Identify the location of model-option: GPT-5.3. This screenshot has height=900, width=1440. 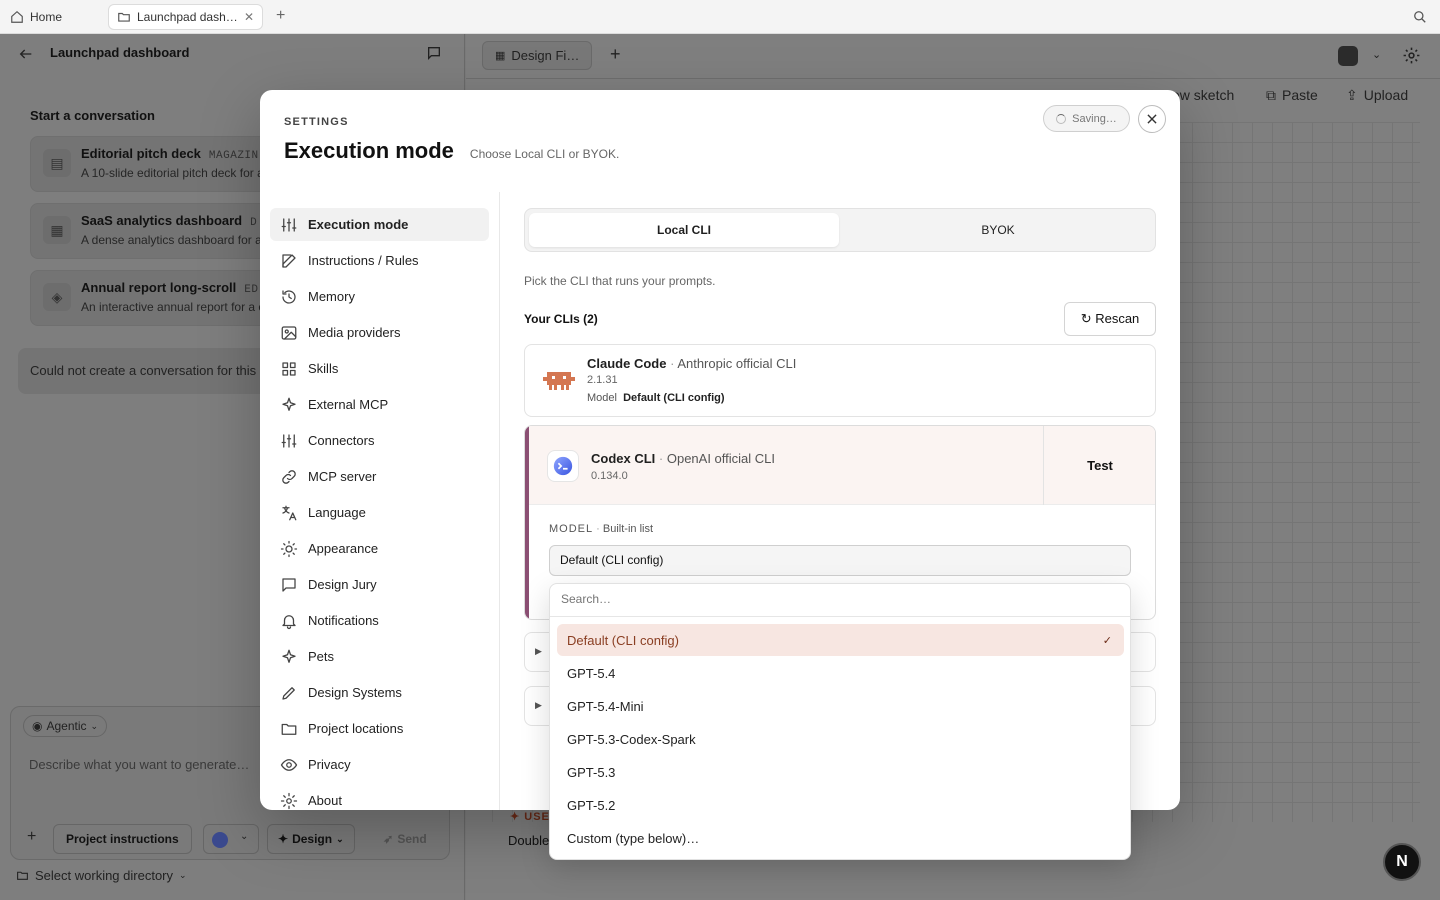
(840, 772).